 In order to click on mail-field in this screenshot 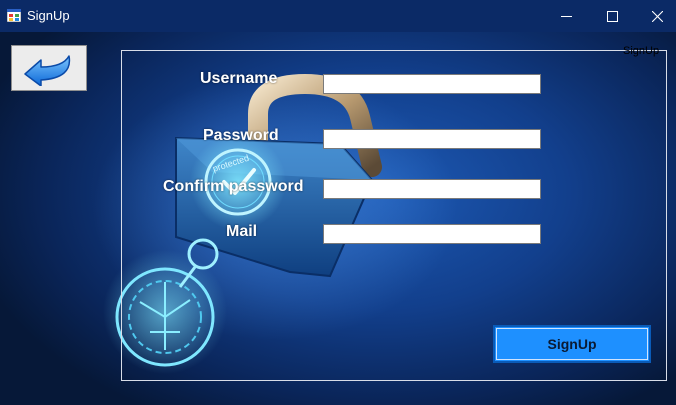, I will do `click(432, 234)`.